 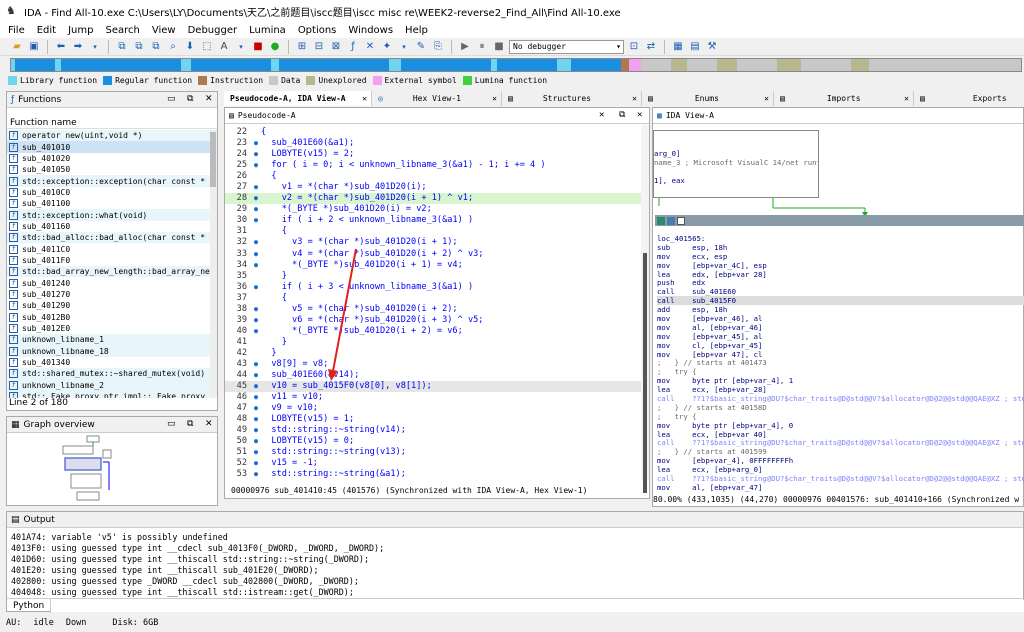 I want to click on stop-icon: ■, so click(x=258, y=47).